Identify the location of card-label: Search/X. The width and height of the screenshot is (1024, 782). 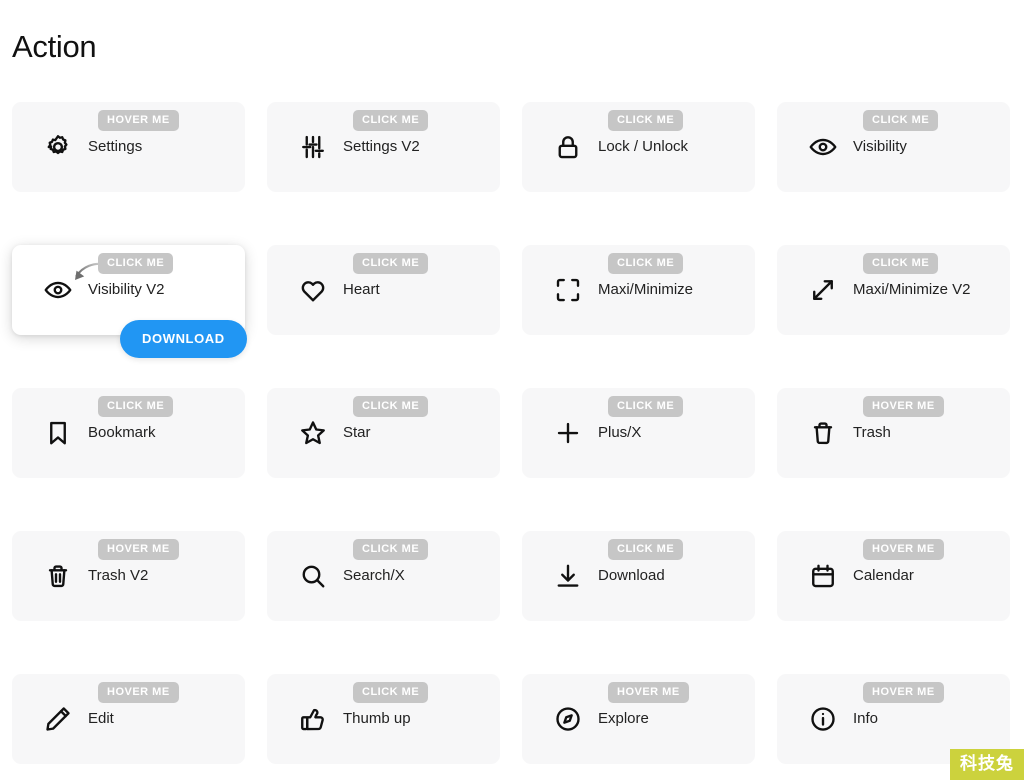
(374, 575).